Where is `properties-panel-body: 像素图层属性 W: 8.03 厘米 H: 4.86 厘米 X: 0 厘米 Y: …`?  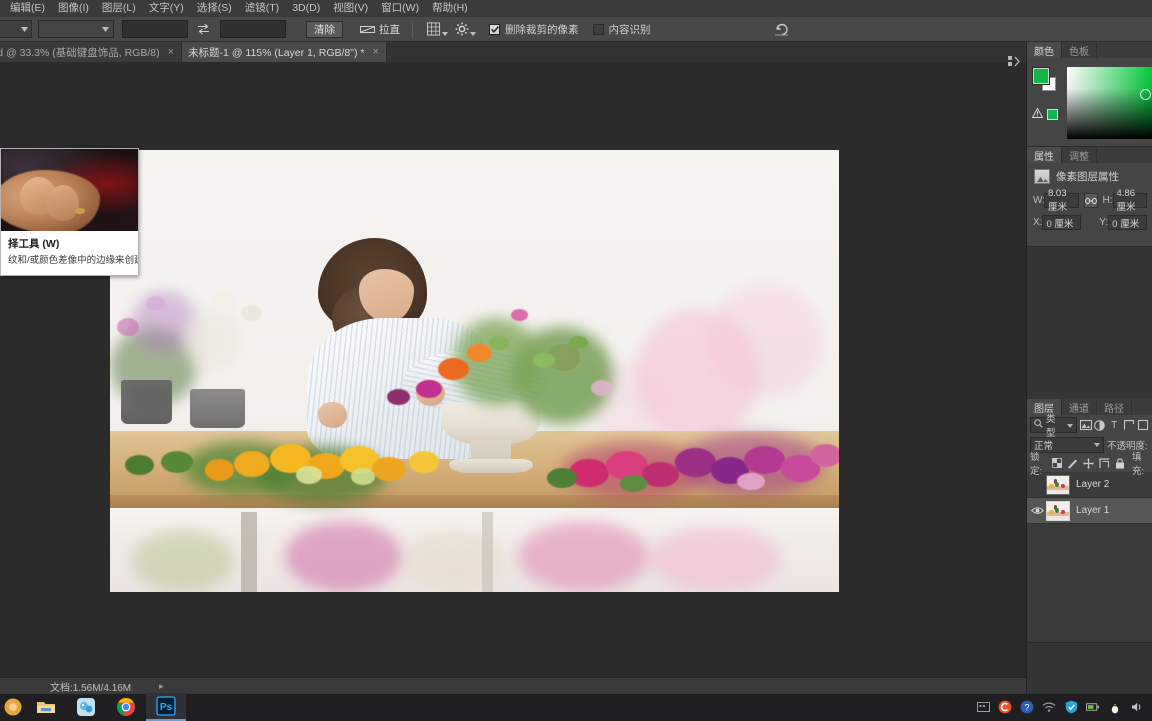
properties-panel-body: 像素图层属性 W: 8.03 厘米 H: 4.86 厘米 X: 0 厘米 Y: … is located at coordinates (1089, 204).